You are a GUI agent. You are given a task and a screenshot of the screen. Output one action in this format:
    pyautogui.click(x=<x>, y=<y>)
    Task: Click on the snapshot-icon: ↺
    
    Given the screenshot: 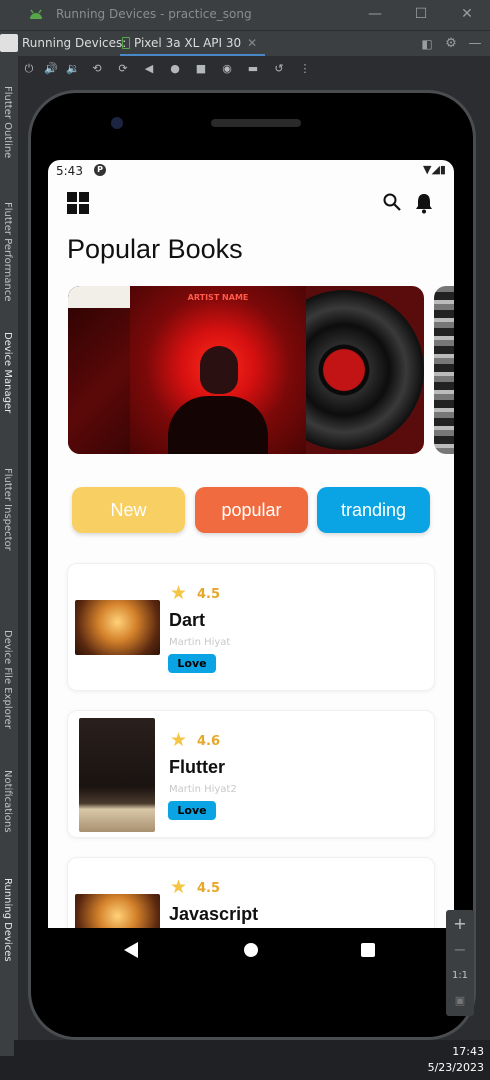 What is the action you would take?
    pyautogui.click(x=279, y=69)
    